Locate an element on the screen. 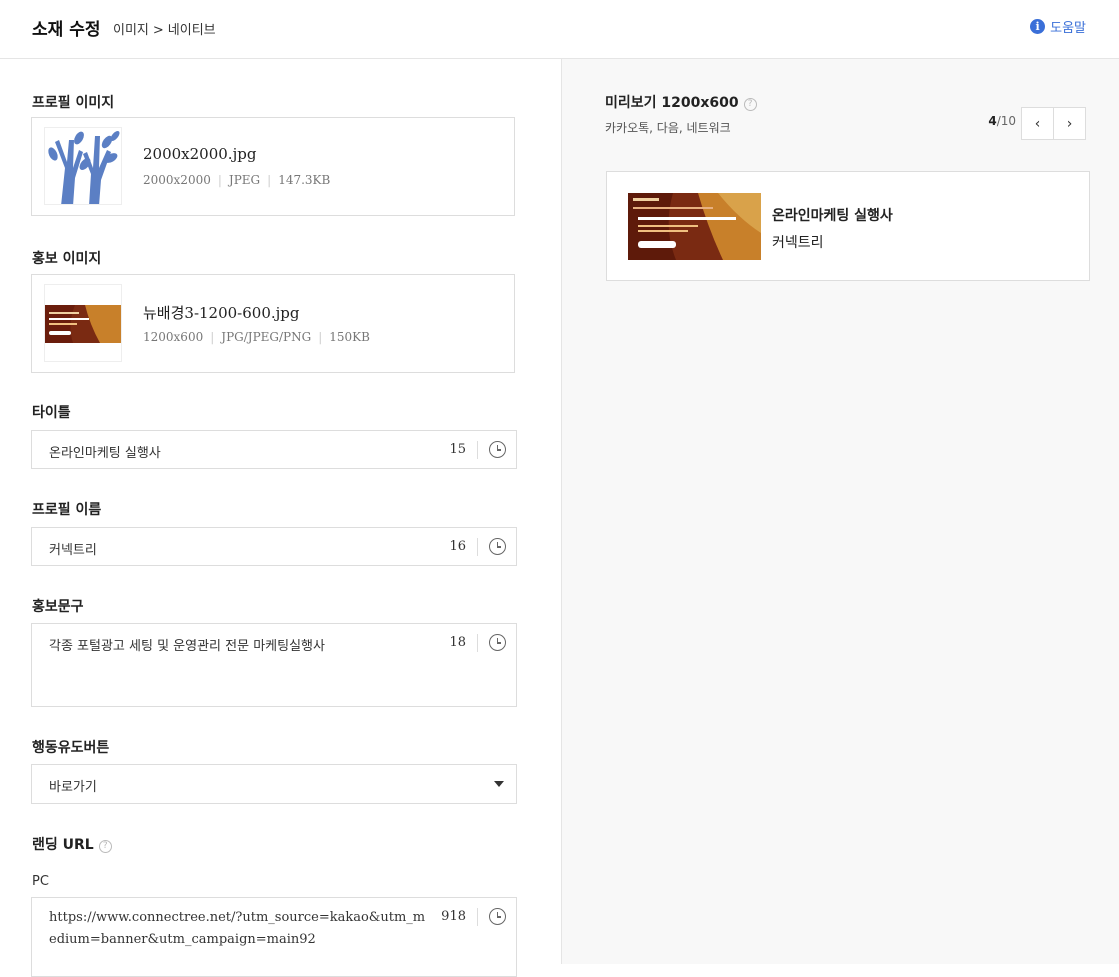 This screenshot has height=977, width=1119. promo-banner-image is located at coordinates (694, 226).